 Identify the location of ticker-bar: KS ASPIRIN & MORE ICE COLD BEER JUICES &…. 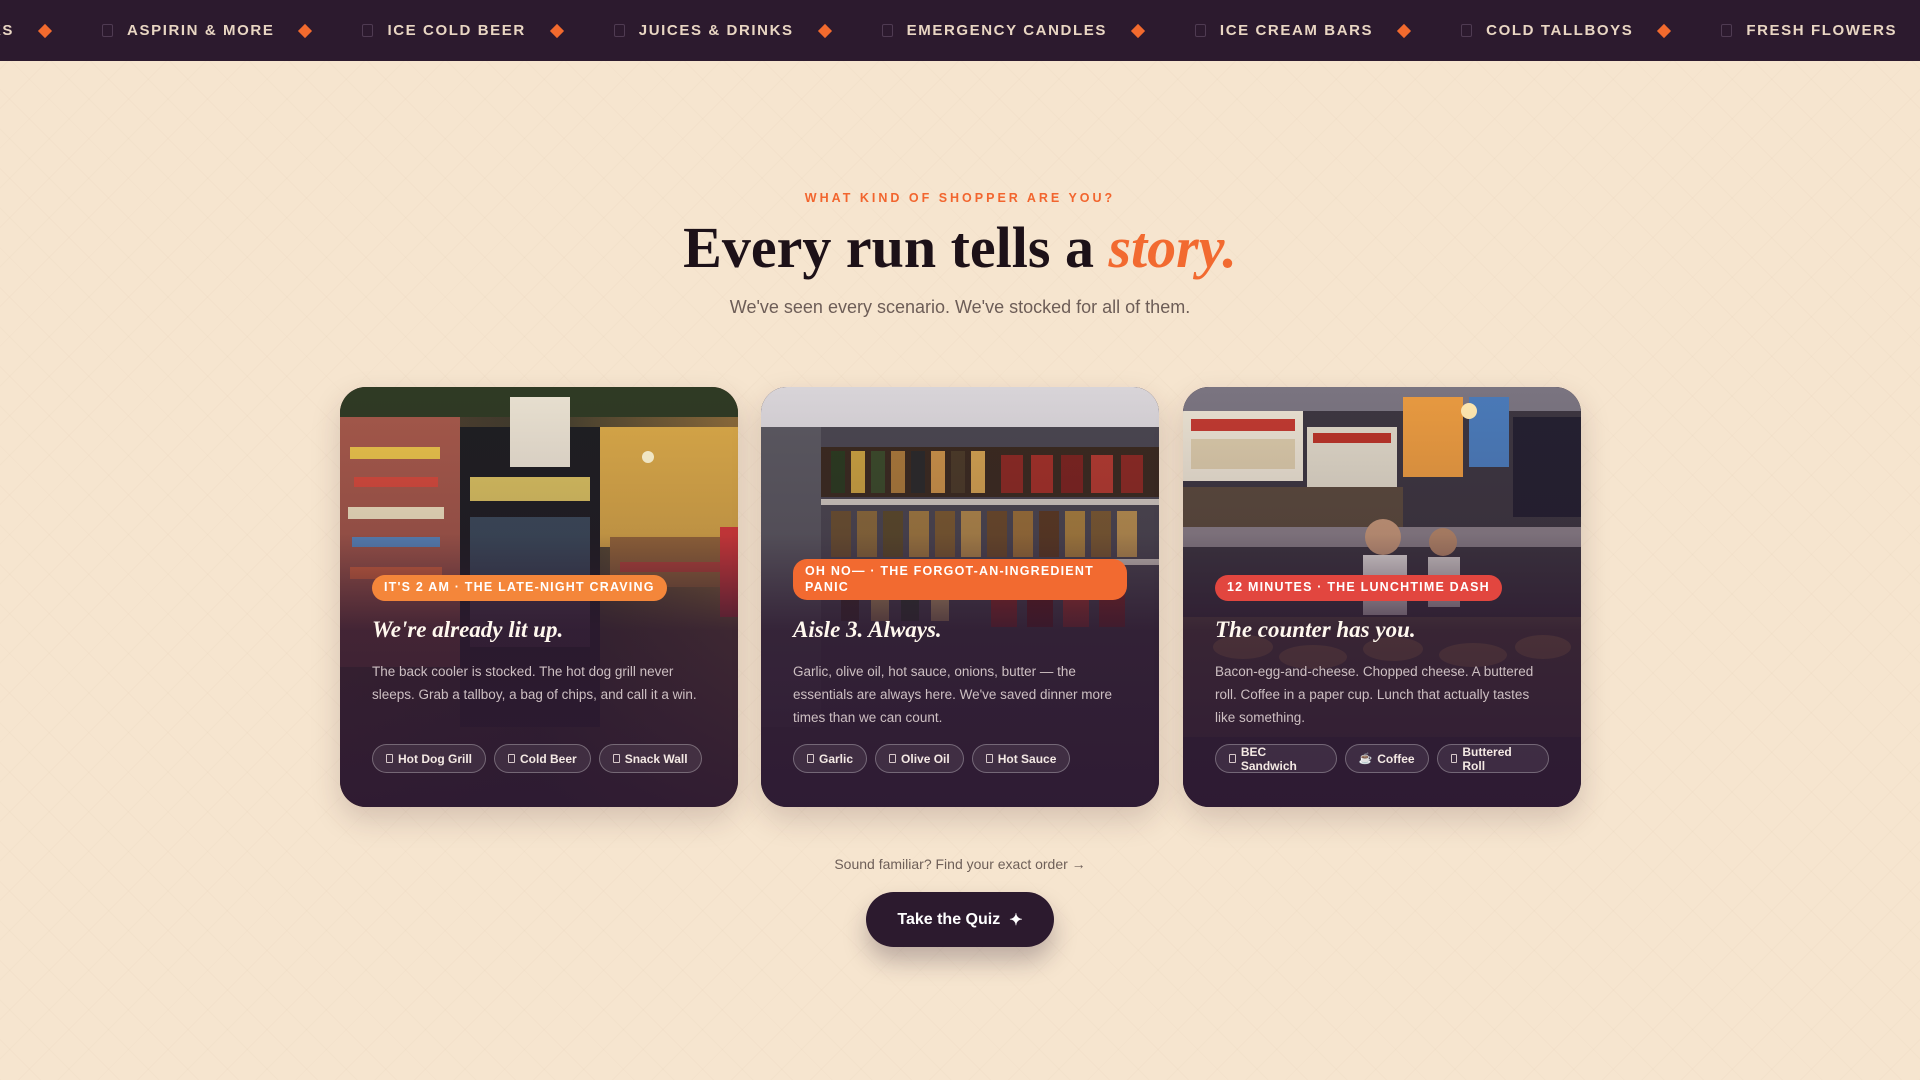
(960, 30).